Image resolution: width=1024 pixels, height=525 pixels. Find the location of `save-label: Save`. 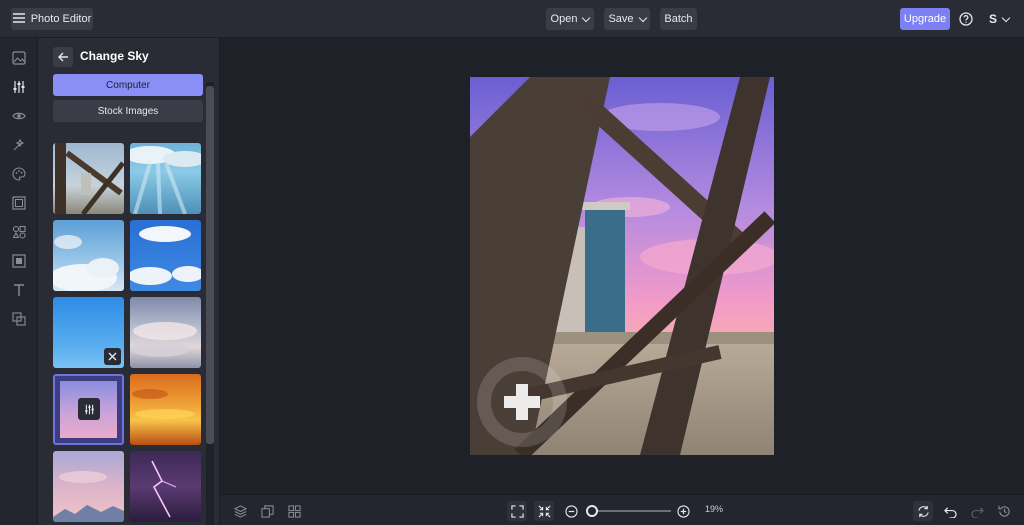

save-label: Save is located at coordinates (621, 19).